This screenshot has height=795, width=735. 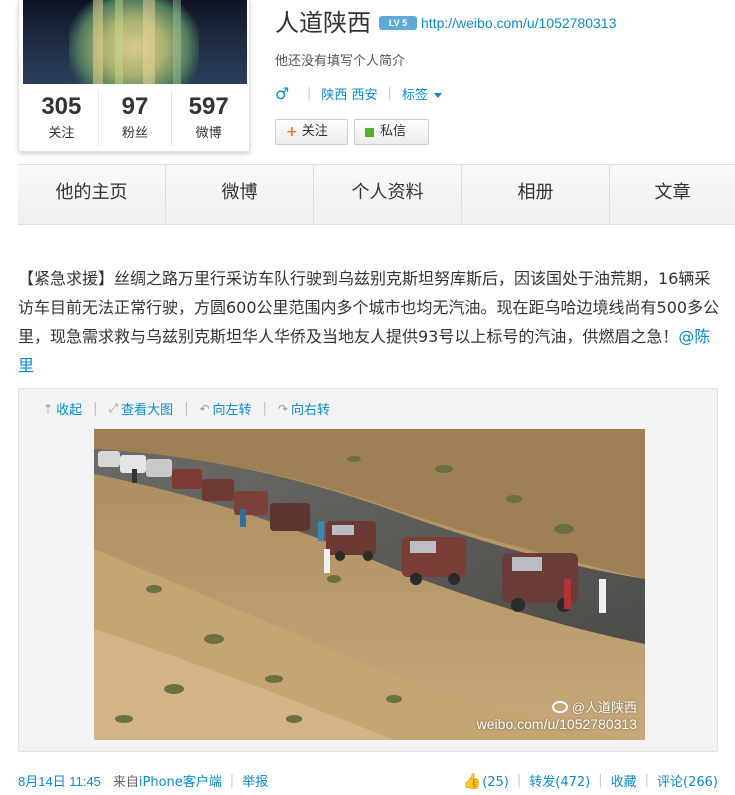 I want to click on like-count: (25), so click(x=495, y=782).